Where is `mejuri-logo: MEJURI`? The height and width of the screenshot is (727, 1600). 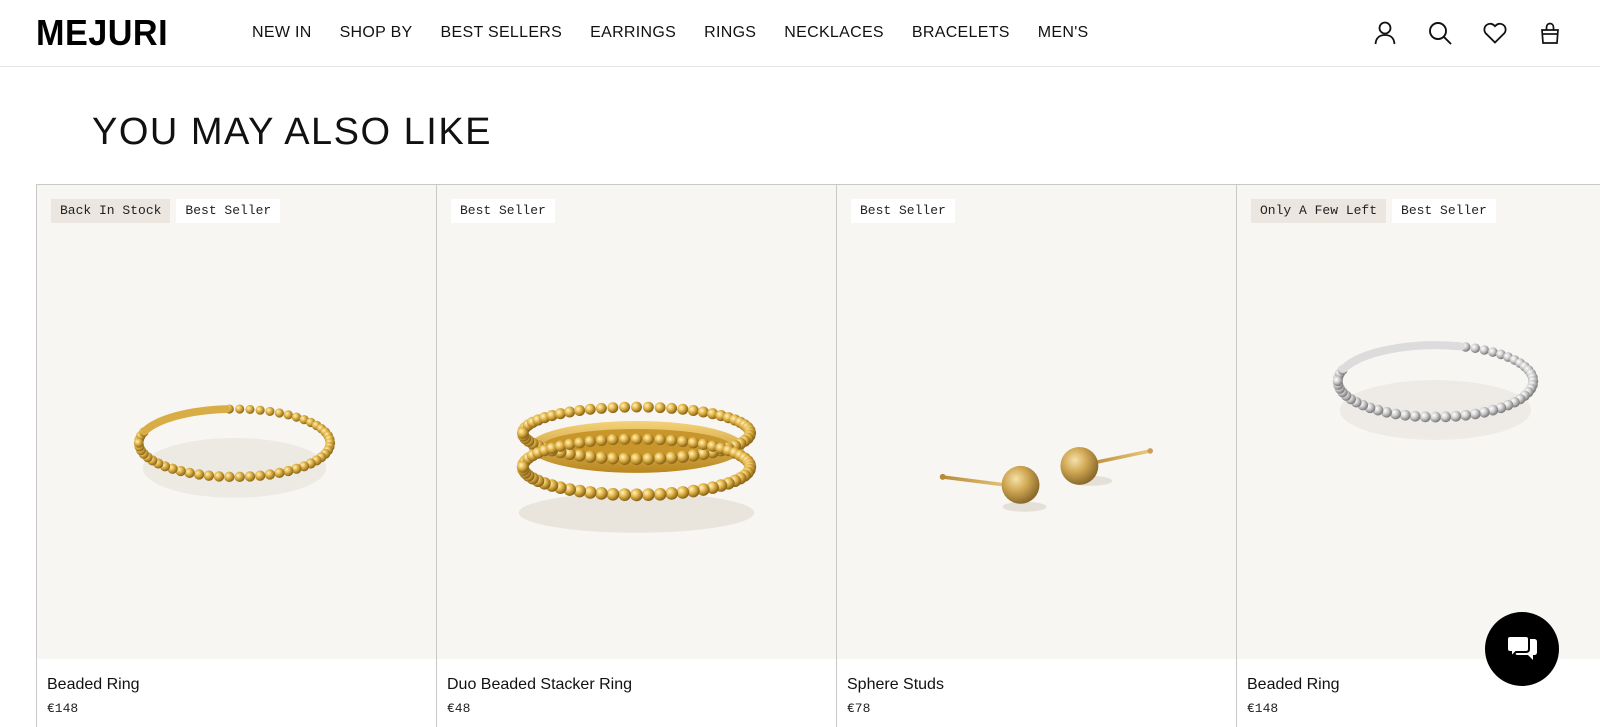 mejuri-logo: MEJURI is located at coordinates (102, 33).